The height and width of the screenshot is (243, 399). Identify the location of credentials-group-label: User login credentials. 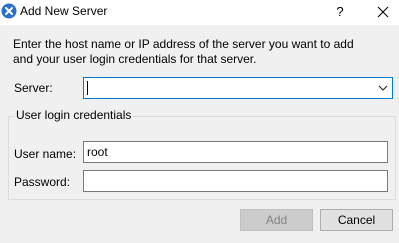
(74, 115).